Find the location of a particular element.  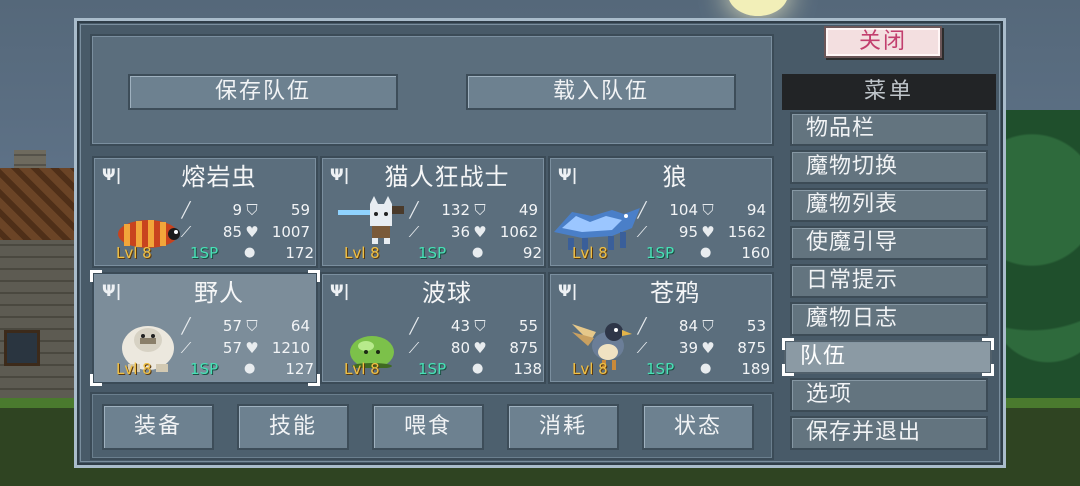

menu-item: 魔物日志 is located at coordinates (889, 319).